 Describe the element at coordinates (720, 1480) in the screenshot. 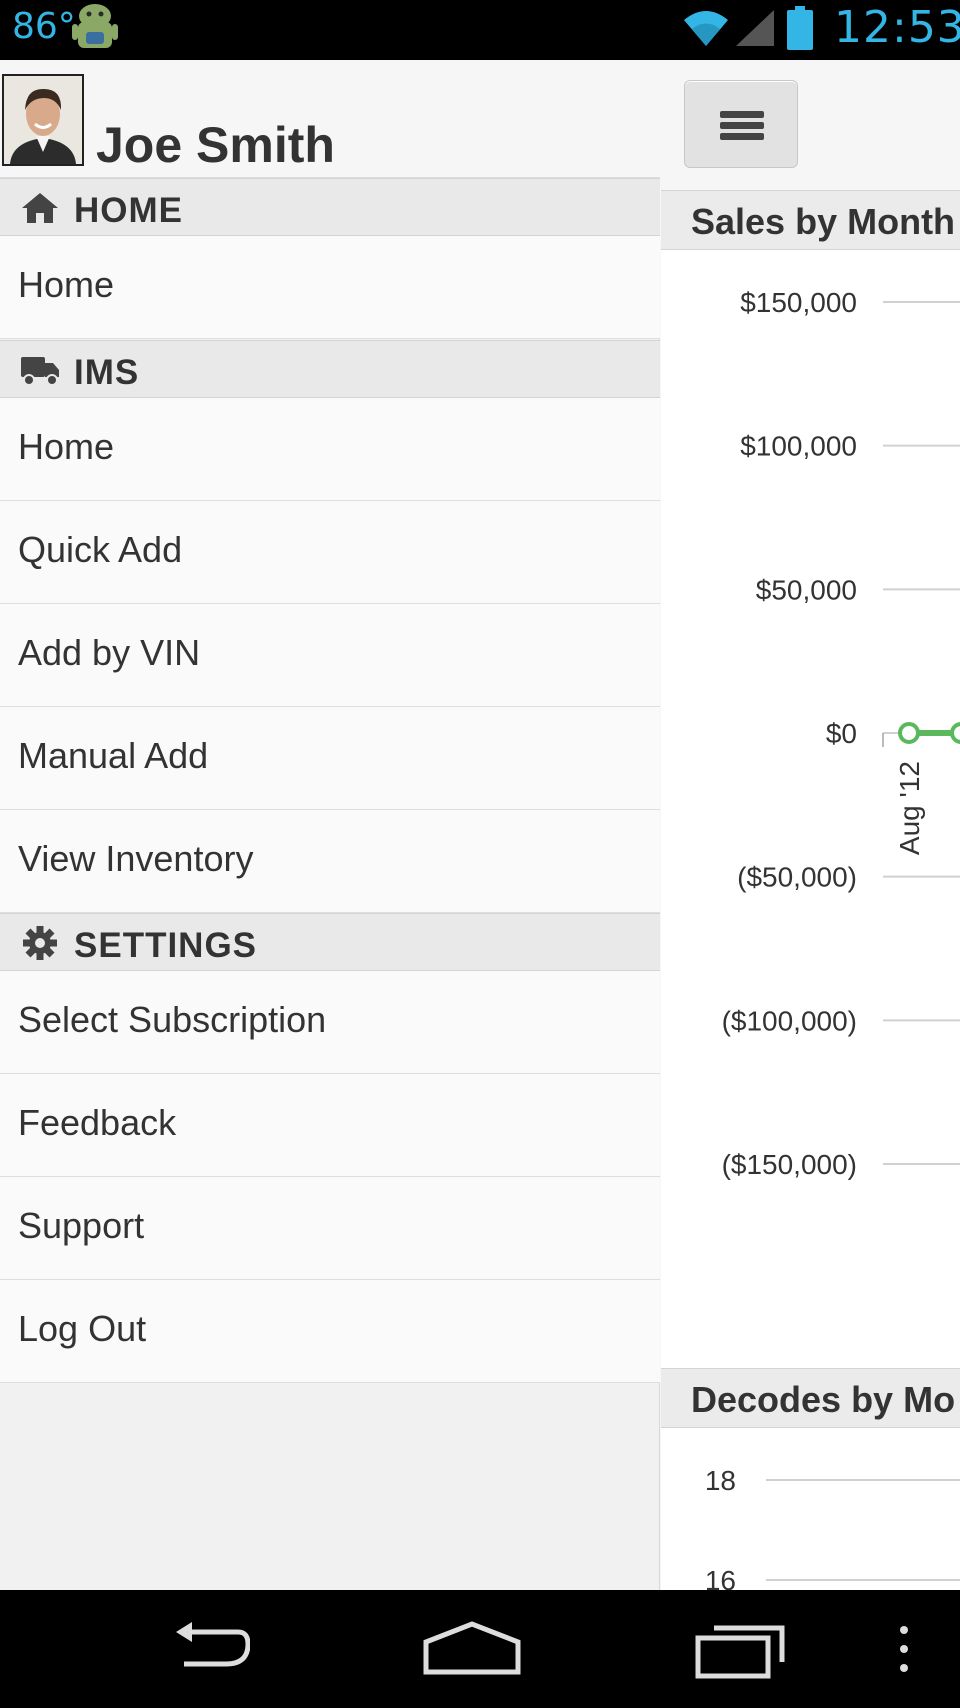

I see `y-tick-label: 18` at that location.